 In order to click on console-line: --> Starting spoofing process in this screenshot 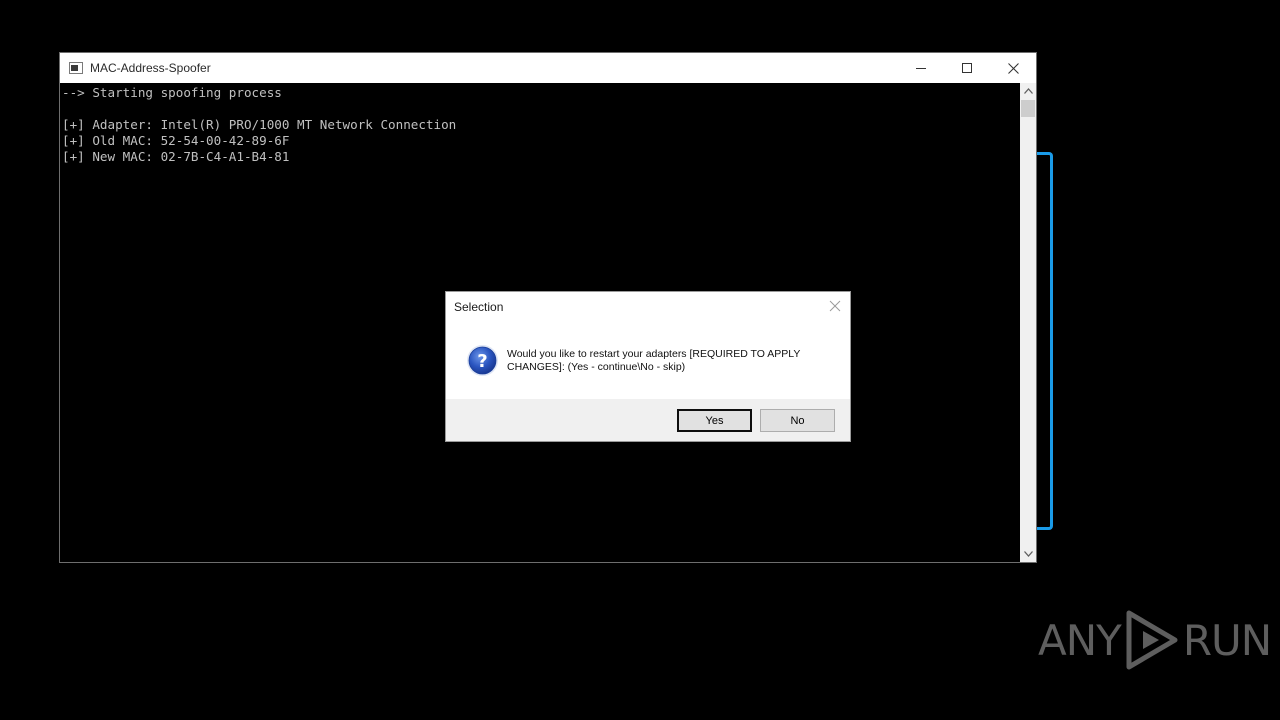, I will do `click(172, 92)`.